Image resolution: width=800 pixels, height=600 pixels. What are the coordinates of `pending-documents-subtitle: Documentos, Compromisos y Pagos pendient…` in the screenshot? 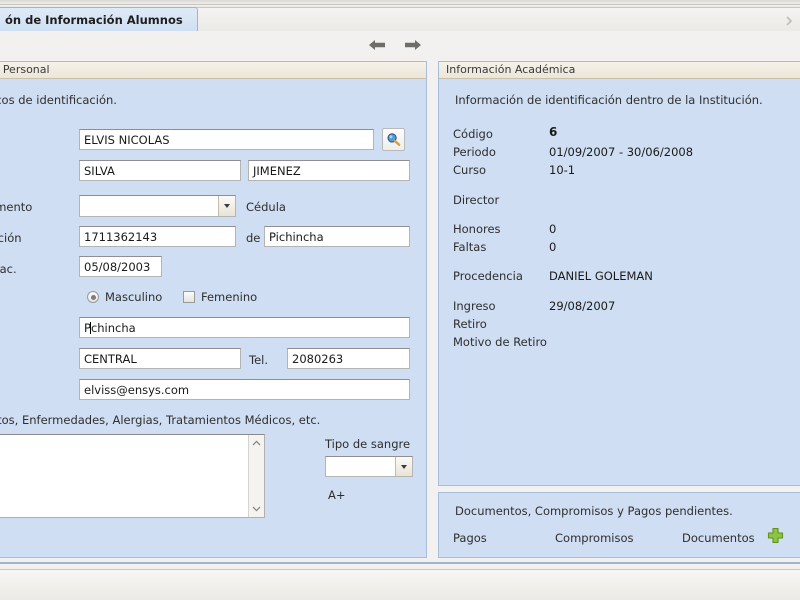 It's located at (594, 511).